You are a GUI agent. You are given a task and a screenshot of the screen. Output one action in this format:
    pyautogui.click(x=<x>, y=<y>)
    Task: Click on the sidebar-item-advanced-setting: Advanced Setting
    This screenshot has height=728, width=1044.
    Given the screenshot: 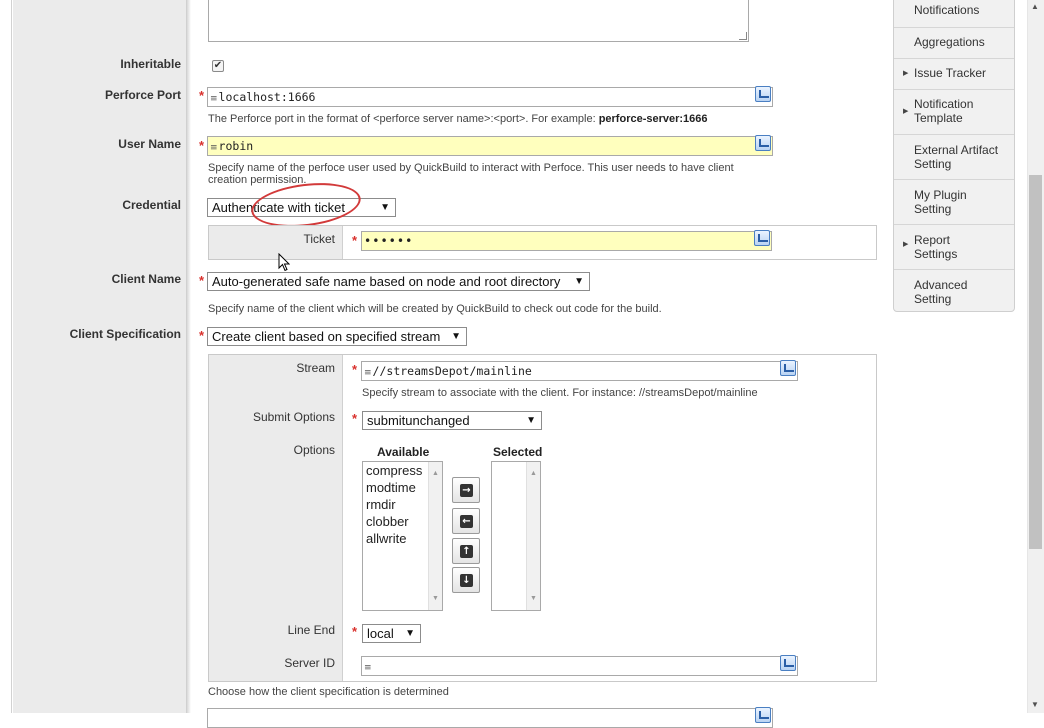 What is the action you would take?
    pyautogui.click(x=954, y=291)
    